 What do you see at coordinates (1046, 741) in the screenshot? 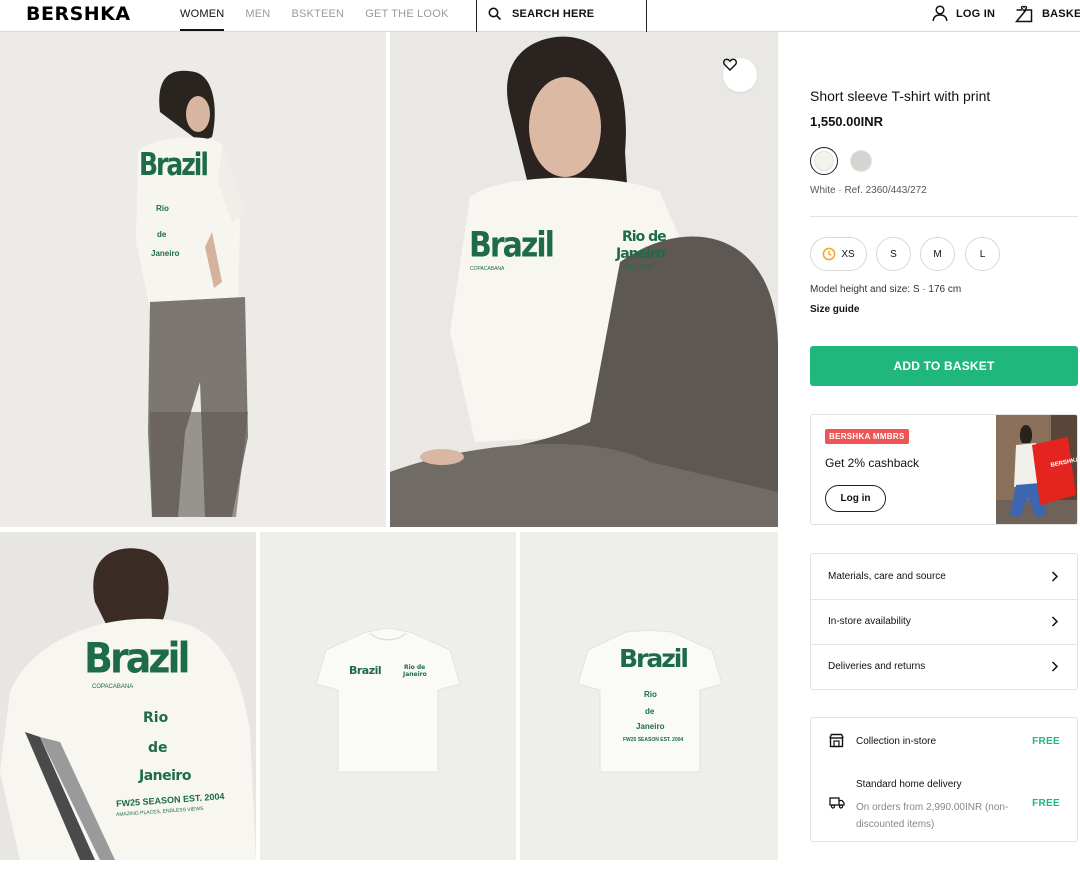
I see `collection-price: FREE` at bounding box center [1046, 741].